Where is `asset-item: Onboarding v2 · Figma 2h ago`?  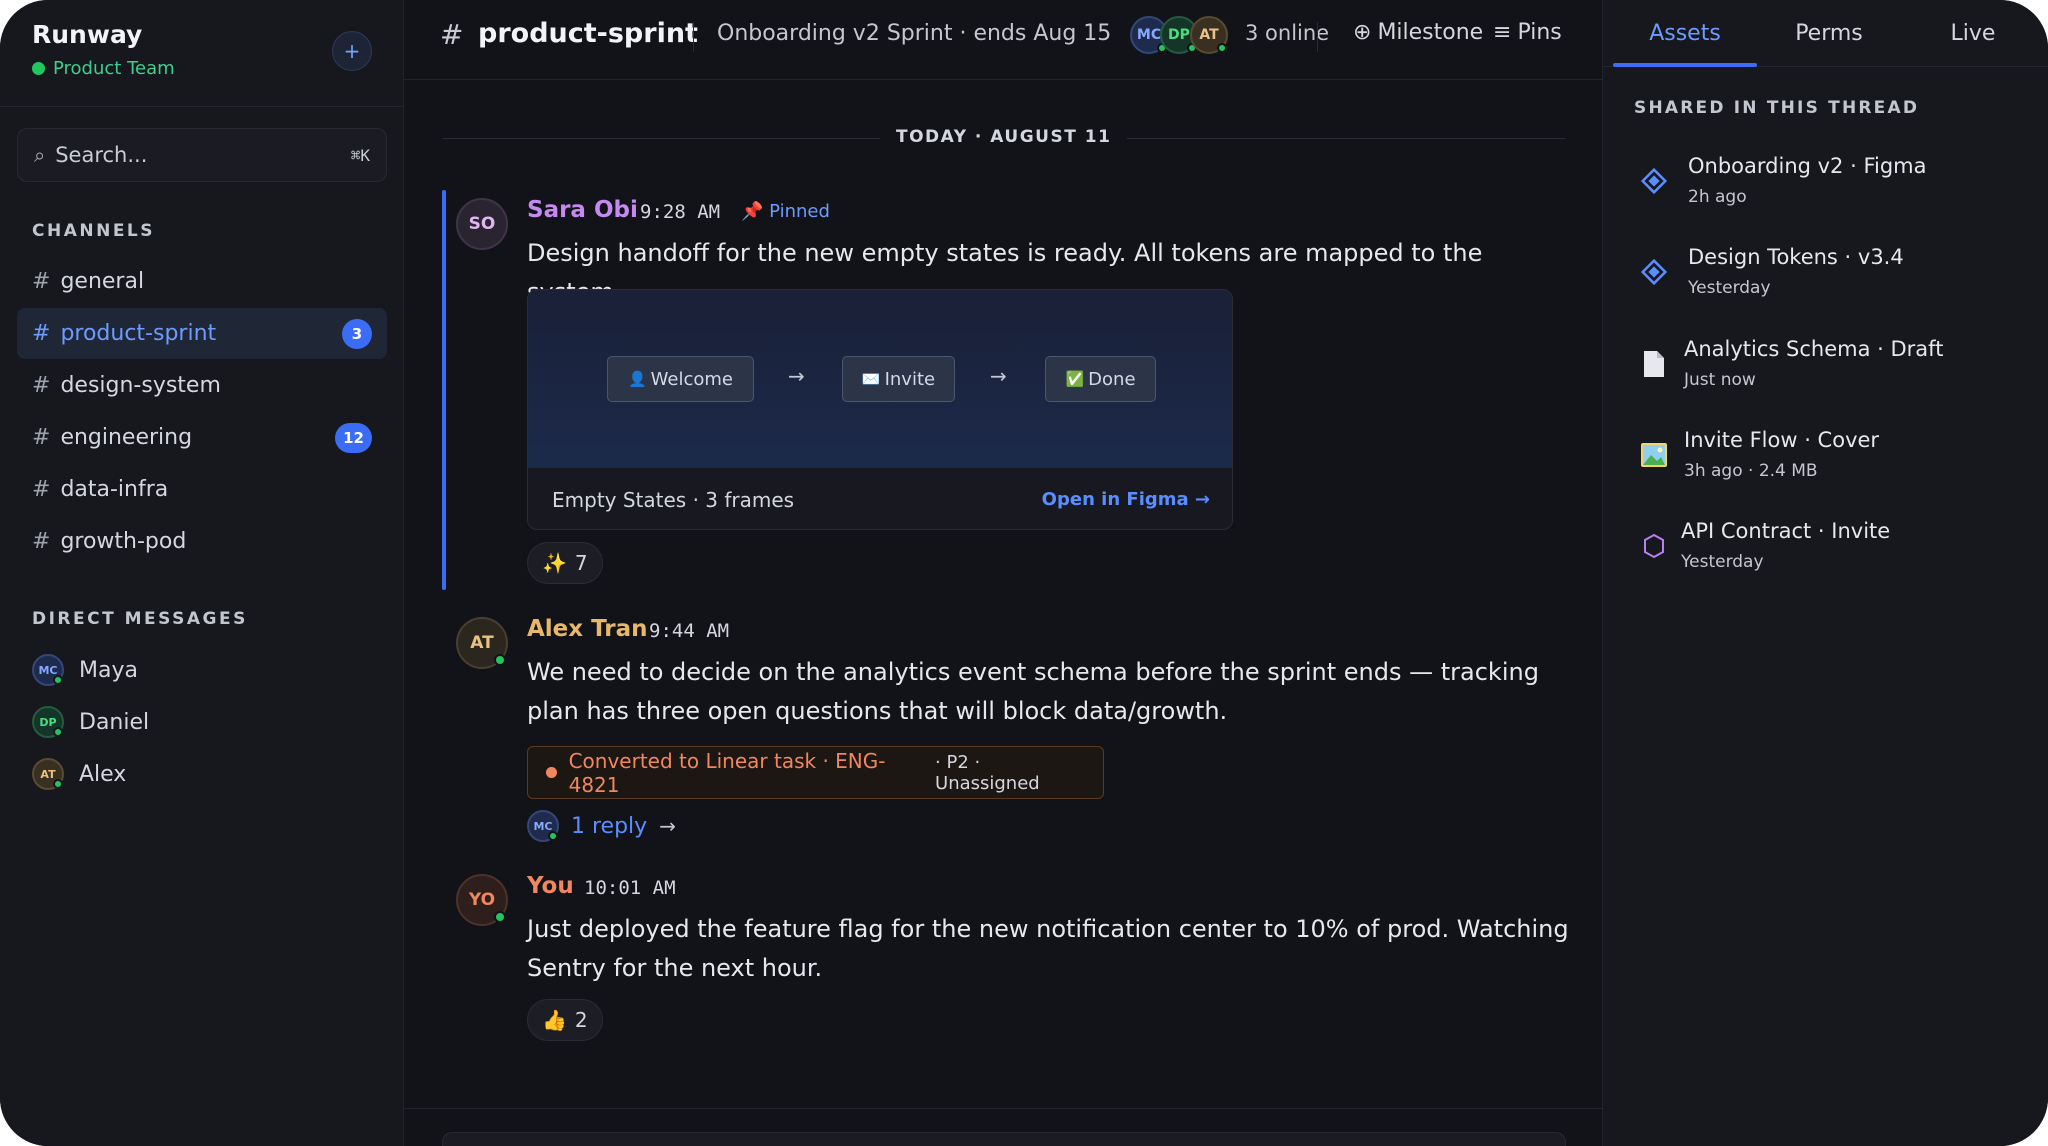 asset-item: Onboarding v2 · Figma 2h ago is located at coordinates (1834, 187).